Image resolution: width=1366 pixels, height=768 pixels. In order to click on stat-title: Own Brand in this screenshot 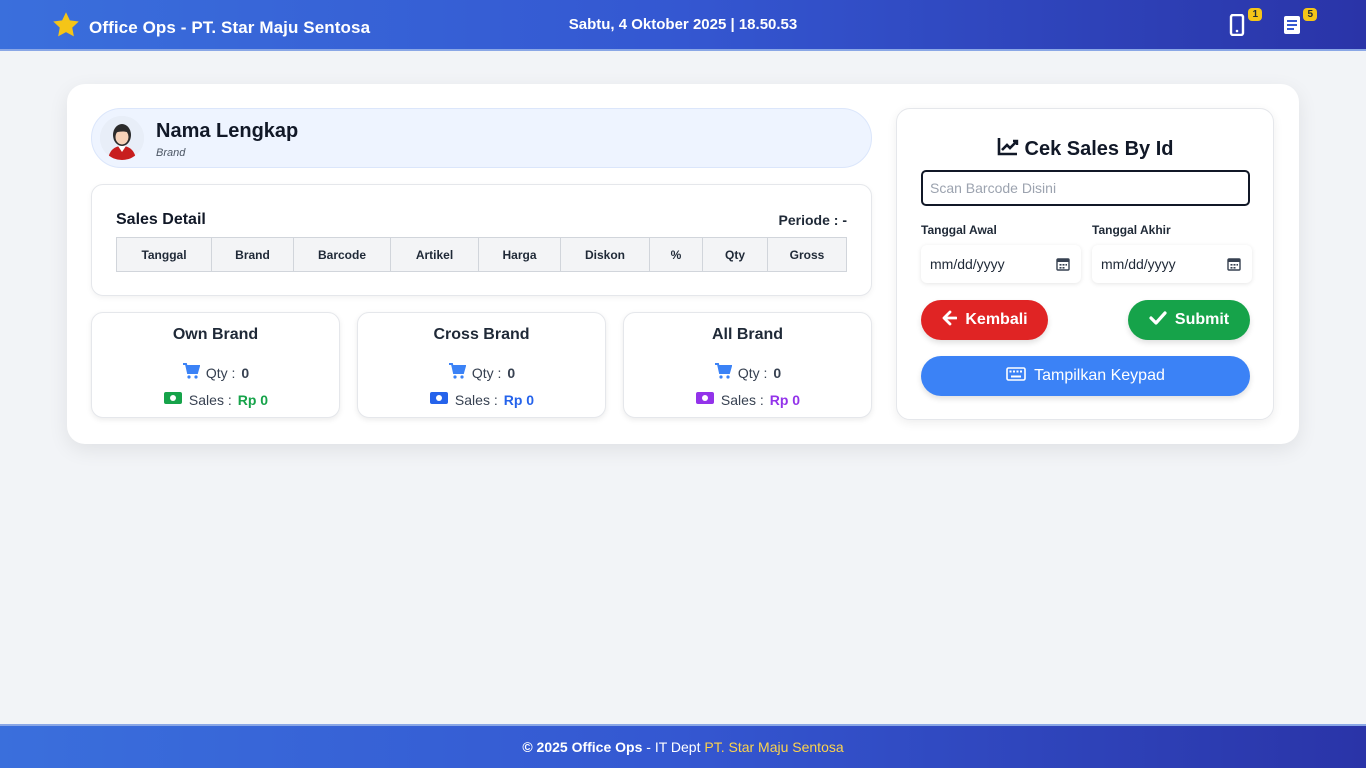, I will do `click(215, 334)`.